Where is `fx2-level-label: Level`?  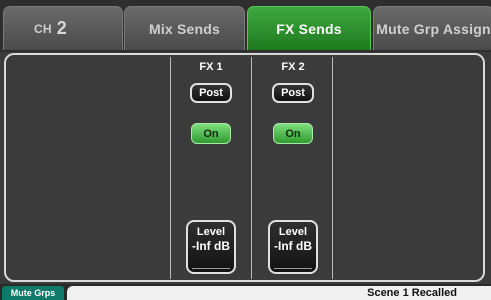 fx2-level-label: Level is located at coordinates (293, 232).